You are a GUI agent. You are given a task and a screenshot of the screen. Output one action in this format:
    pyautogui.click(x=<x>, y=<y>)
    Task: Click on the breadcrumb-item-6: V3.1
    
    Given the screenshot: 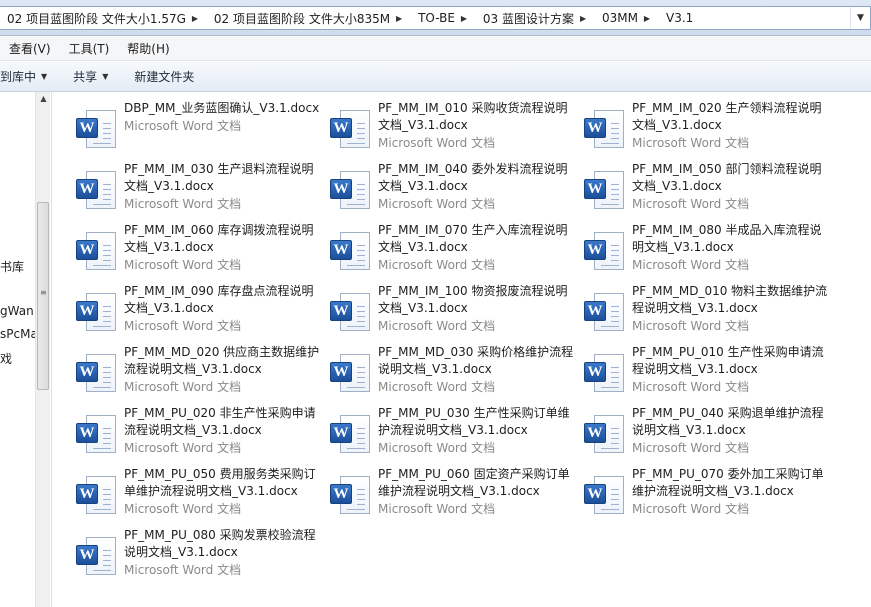 What is the action you would take?
    pyautogui.click(x=679, y=18)
    